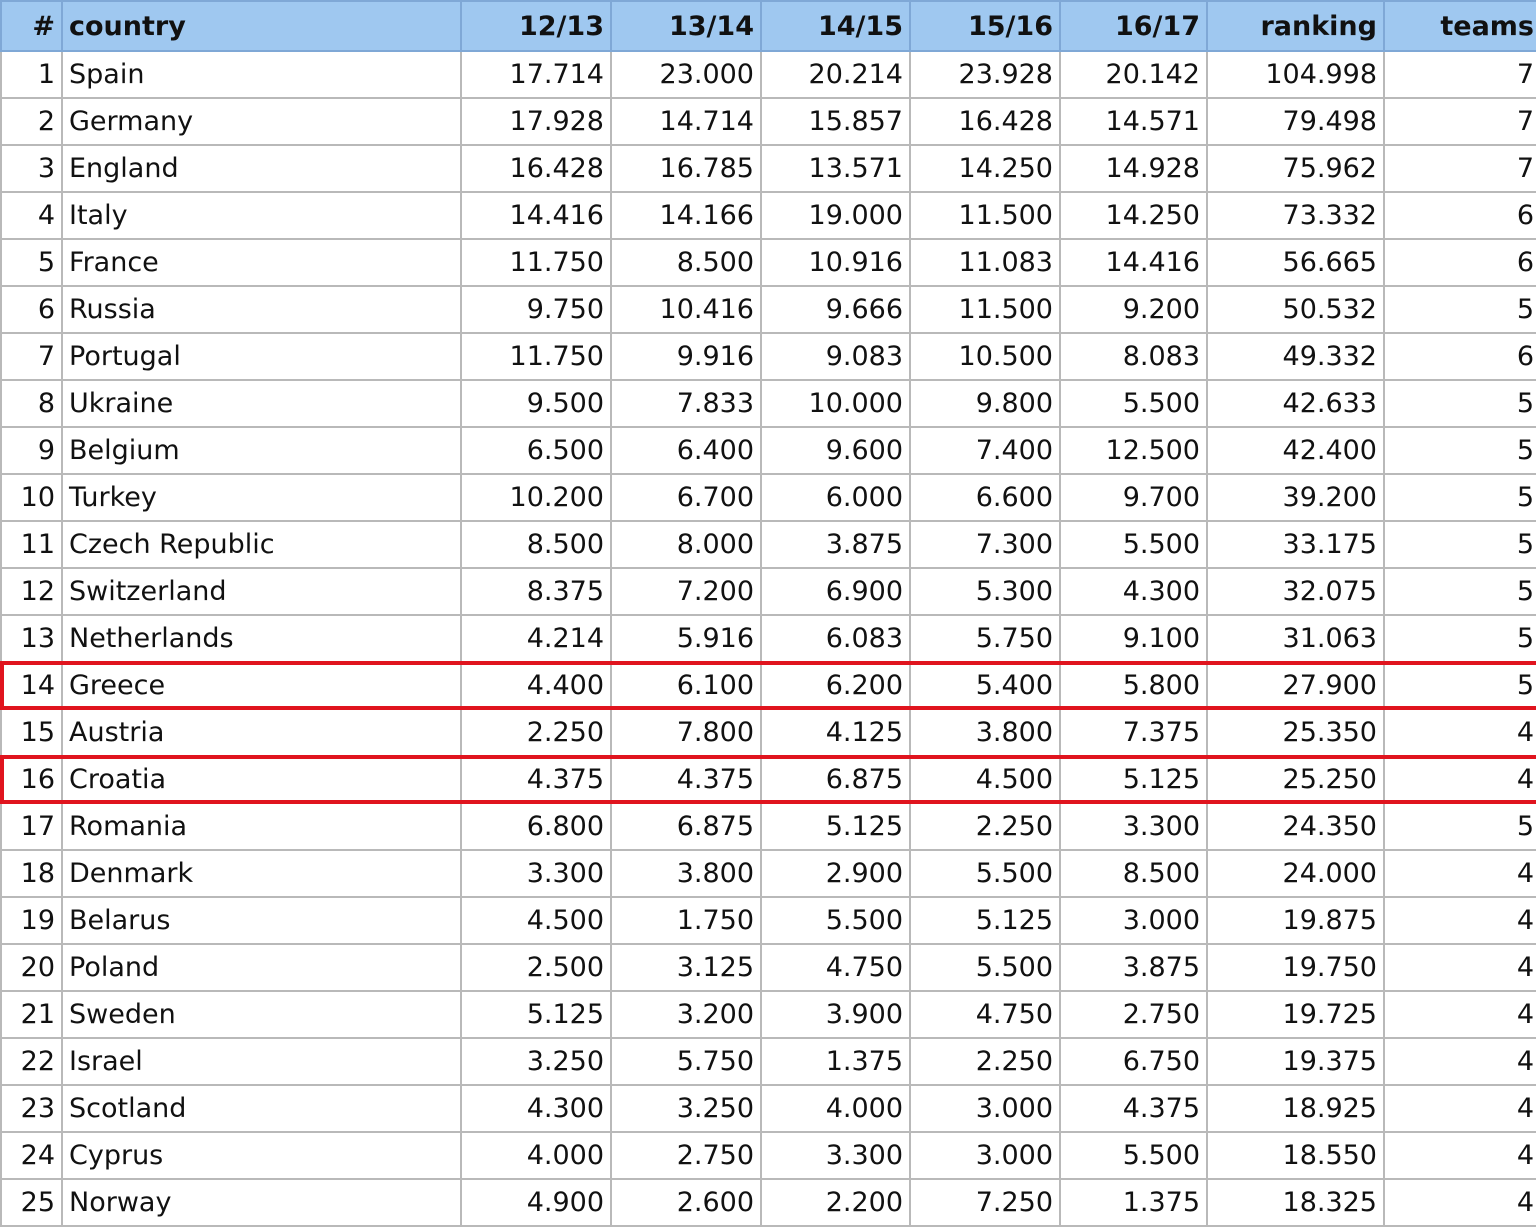 The width and height of the screenshot is (1536, 1228). Describe the element at coordinates (1133, 685) in the screenshot. I see `season-16-17-cell: 5.800` at that location.